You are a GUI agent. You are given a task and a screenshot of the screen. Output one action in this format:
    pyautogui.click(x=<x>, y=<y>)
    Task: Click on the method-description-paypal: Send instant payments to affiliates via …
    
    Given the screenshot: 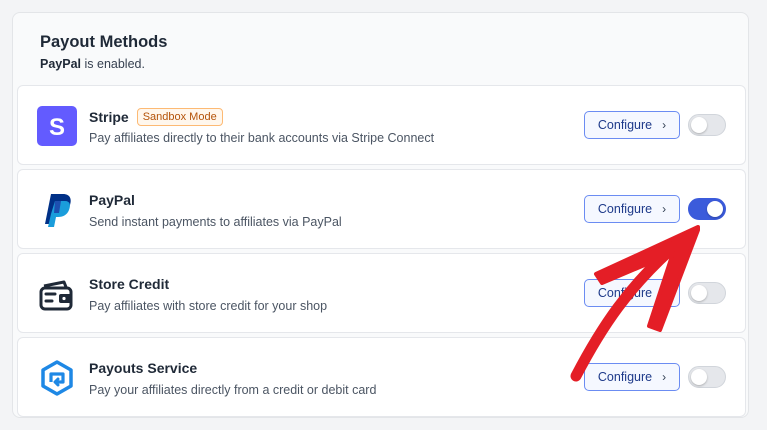 What is the action you would take?
    pyautogui.click(x=215, y=222)
    